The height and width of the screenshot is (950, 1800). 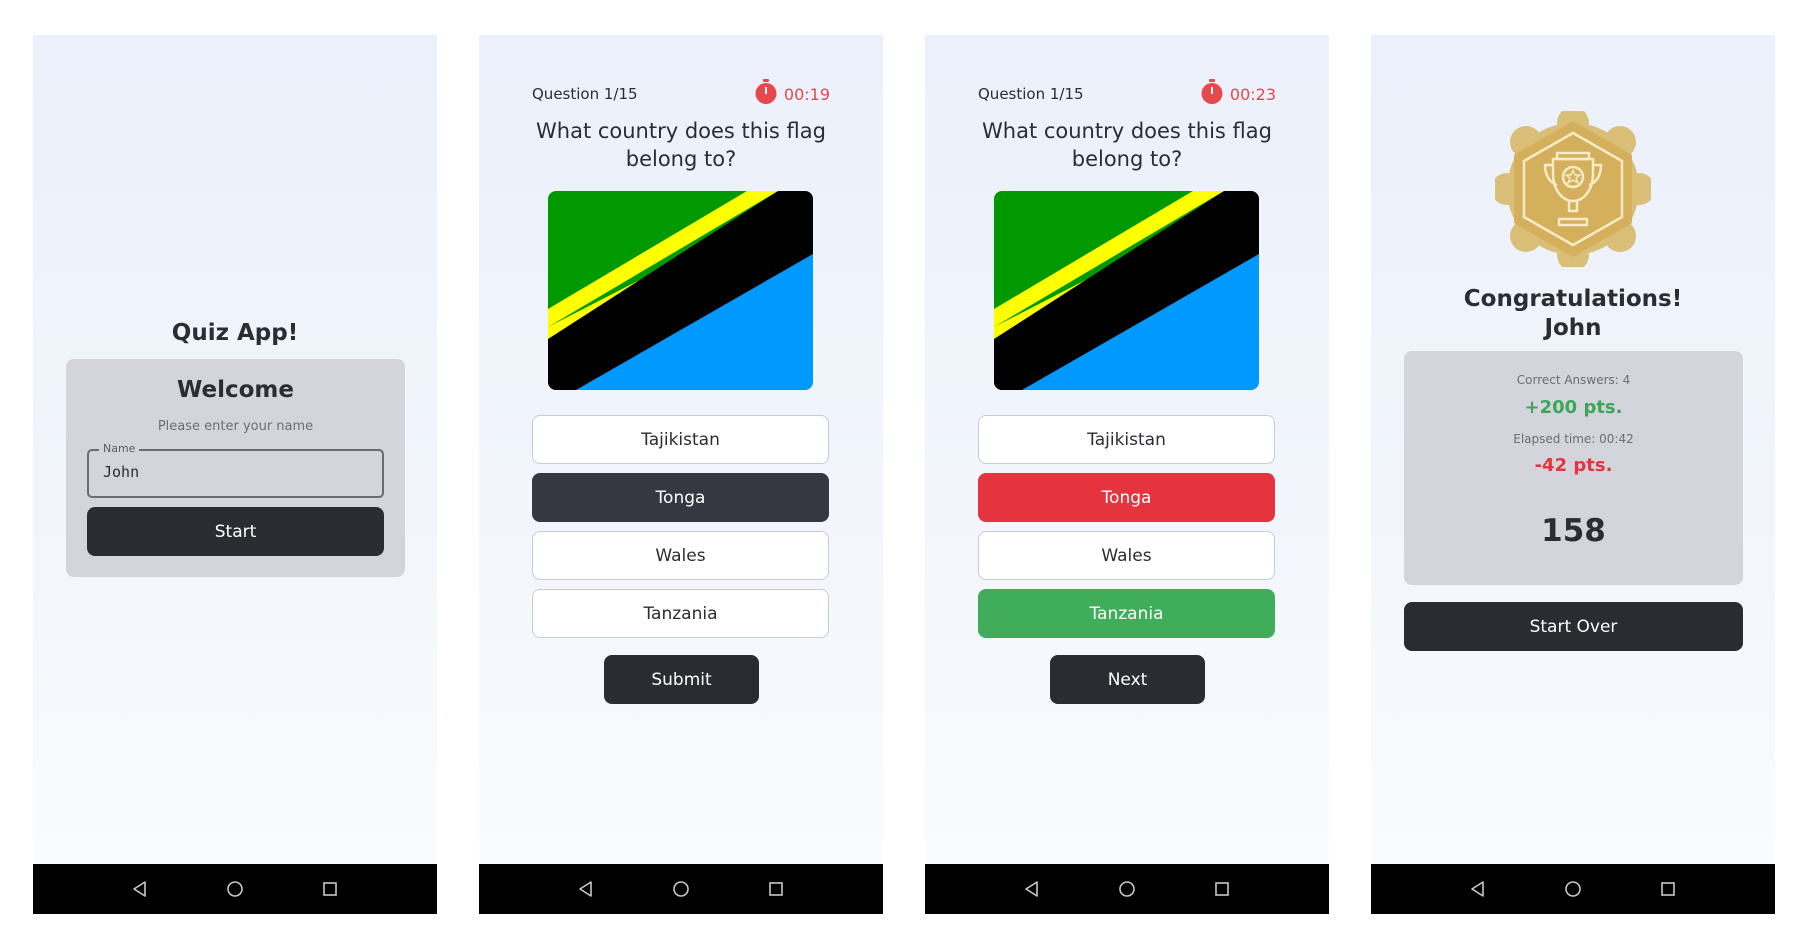 I want to click on option-tanzania: Tanzania, so click(x=680, y=613).